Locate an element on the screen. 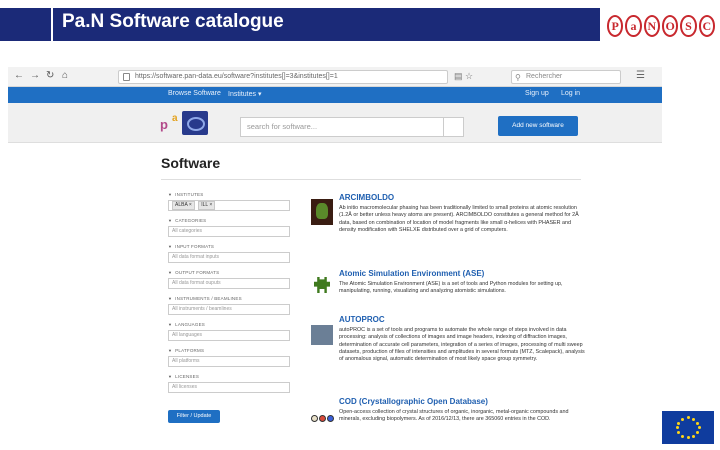 The height and width of the screenshot is (450, 720). back-icon: ← is located at coordinates (19, 75).